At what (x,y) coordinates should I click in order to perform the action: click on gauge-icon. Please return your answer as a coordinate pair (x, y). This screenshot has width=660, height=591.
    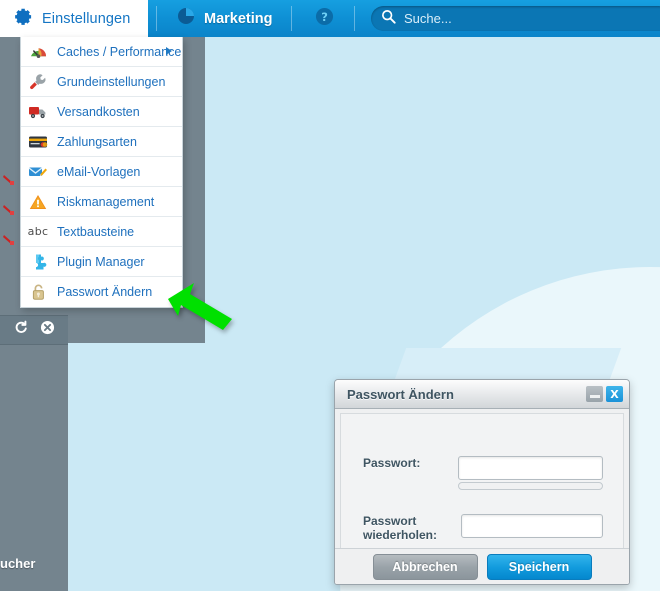
    Looking at the image, I should click on (38, 52).